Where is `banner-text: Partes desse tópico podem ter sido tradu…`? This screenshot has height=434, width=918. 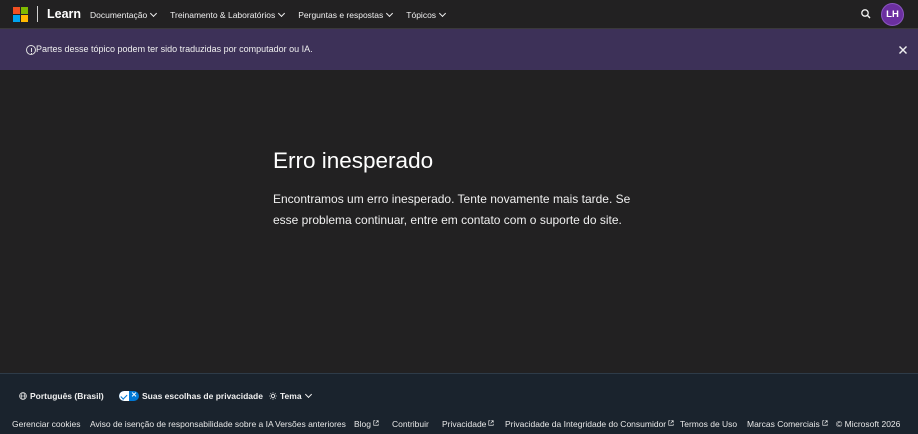 banner-text: Partes desse tópico podem ter sido tradu… is located at coordinates (174, 49).